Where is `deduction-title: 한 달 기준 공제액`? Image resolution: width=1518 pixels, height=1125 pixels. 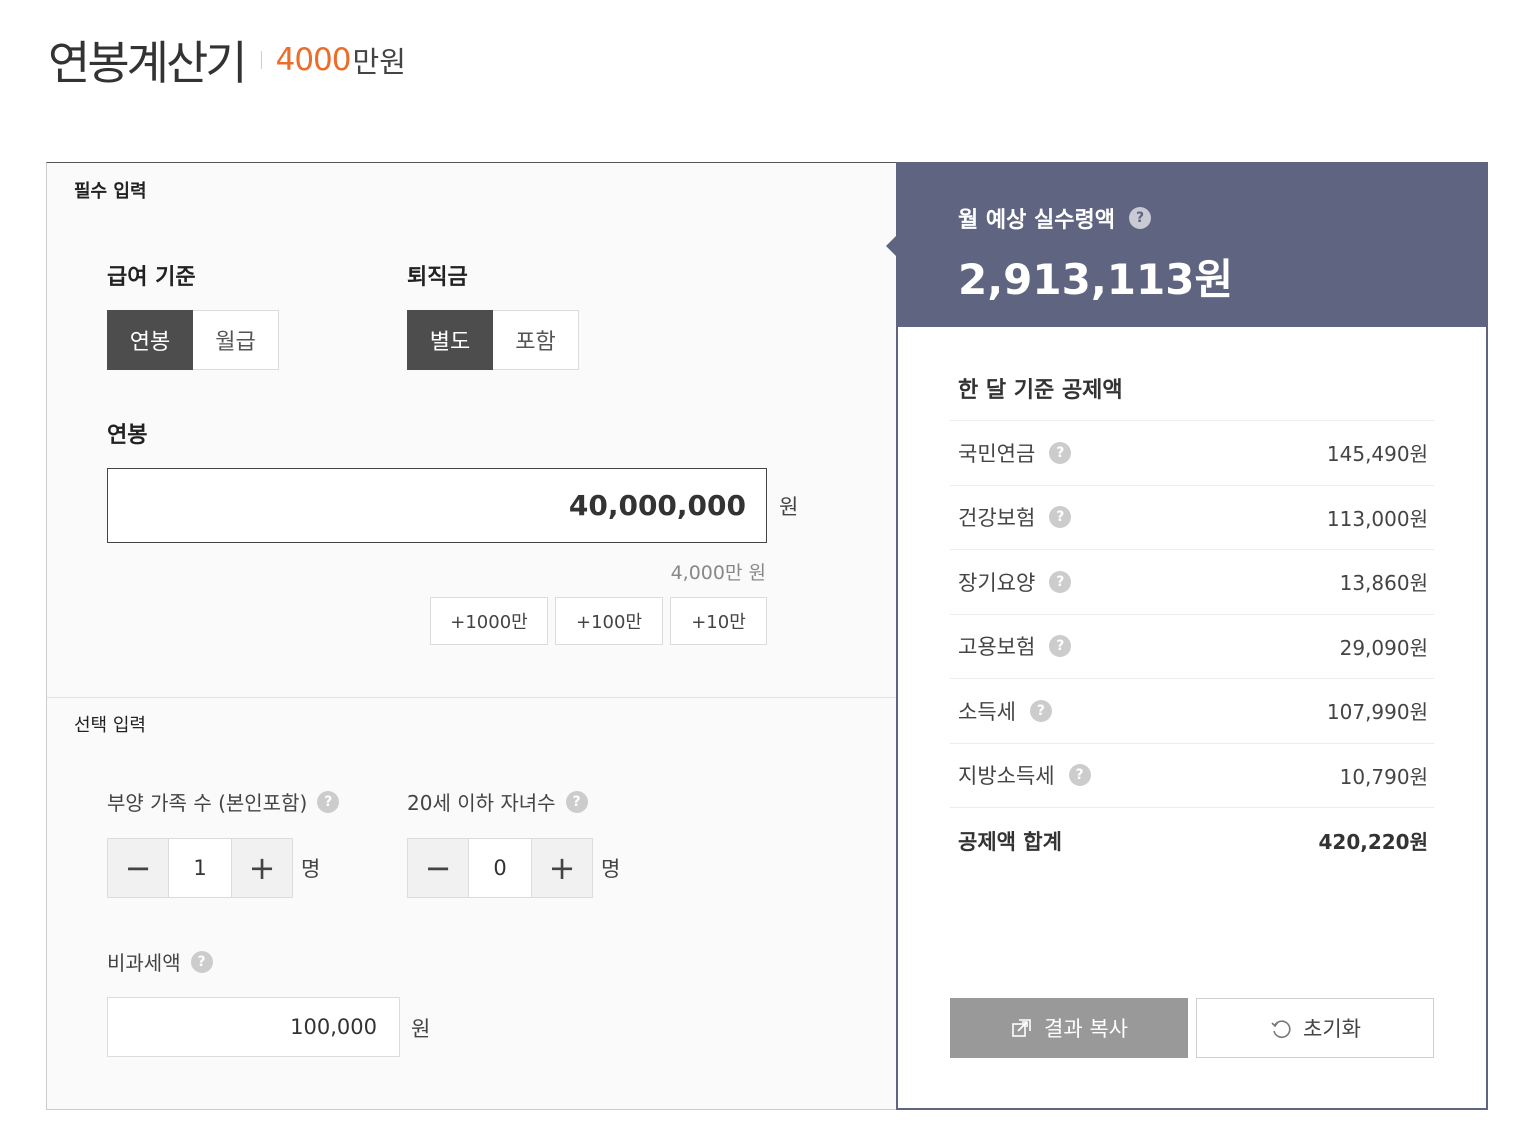 deduction-title: 한 달 기준 공제액 is located at coordinates (1040, 390).